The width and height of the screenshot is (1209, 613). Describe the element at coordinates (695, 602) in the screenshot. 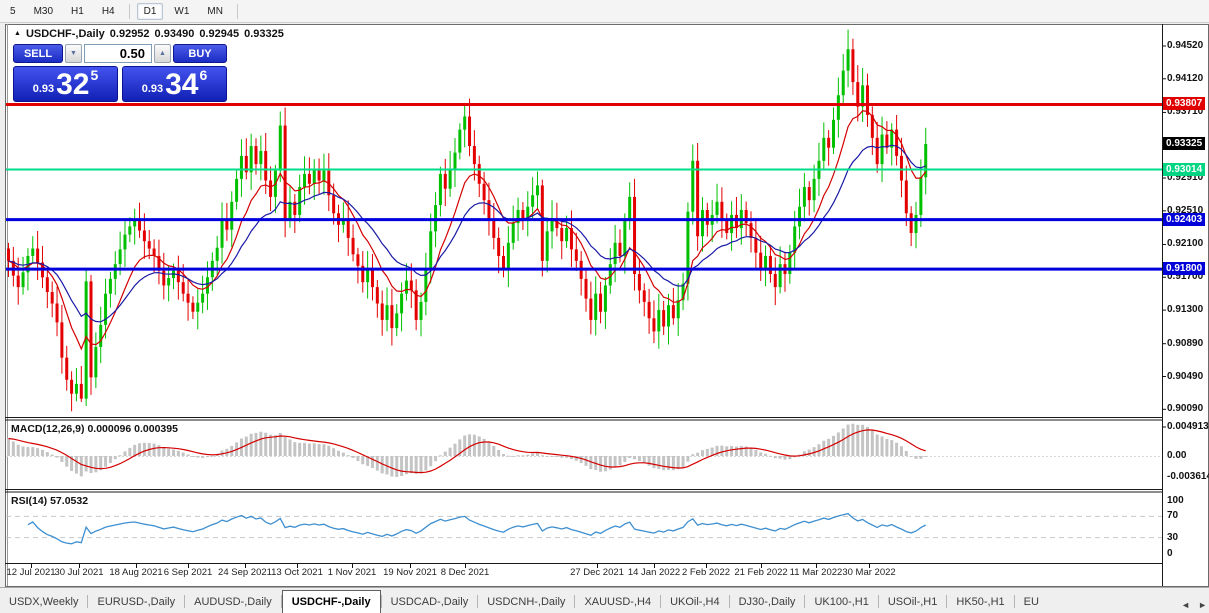

I see `tab-ukoil-h4: UKOil-,H4` at that location.